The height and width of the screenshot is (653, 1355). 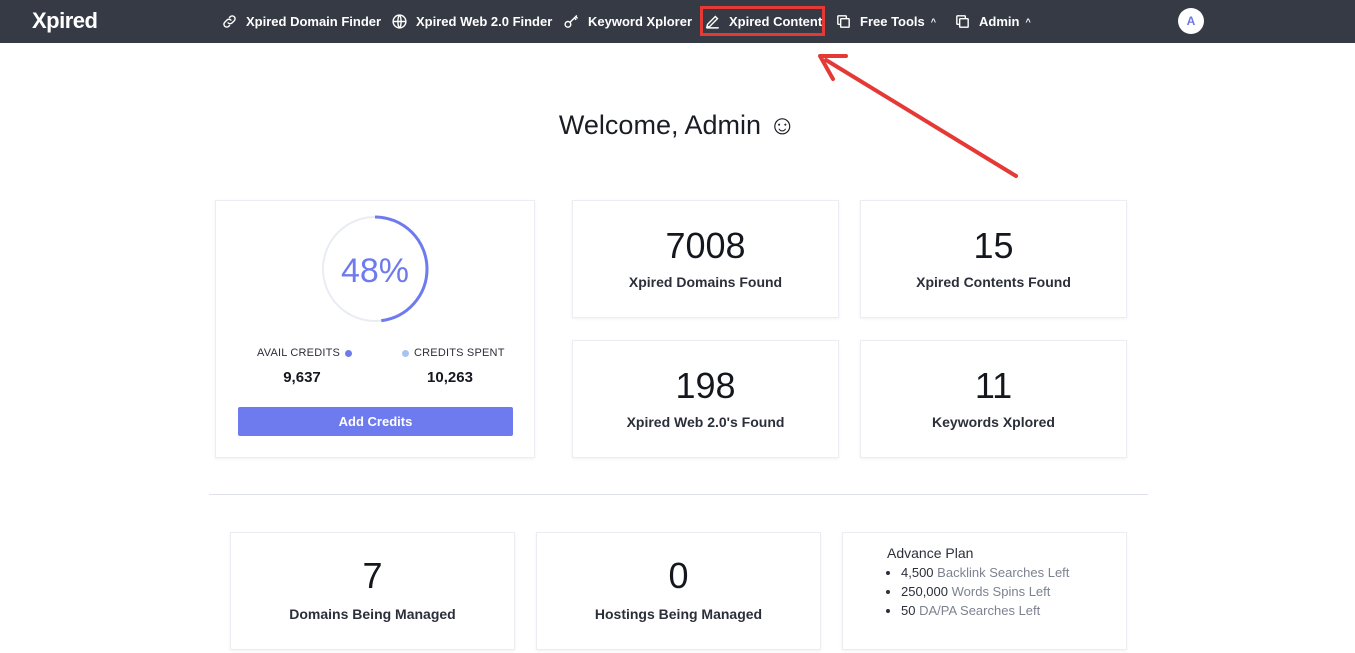 What do you see at coordinates (372, 575) in the screenshot?
I see `managed-value: 7` at bounding box center [372, 575].